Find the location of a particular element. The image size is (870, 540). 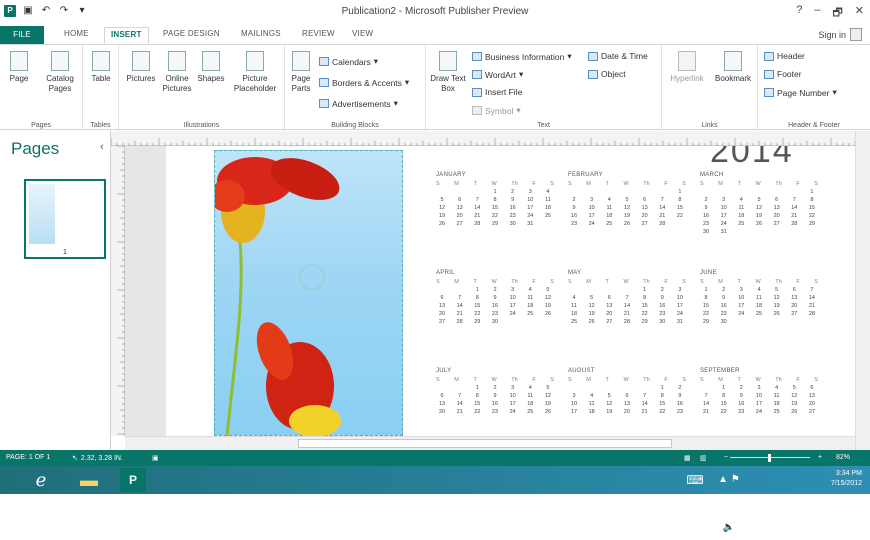

zoom-level: 82% is located at coordinates (843, 457).